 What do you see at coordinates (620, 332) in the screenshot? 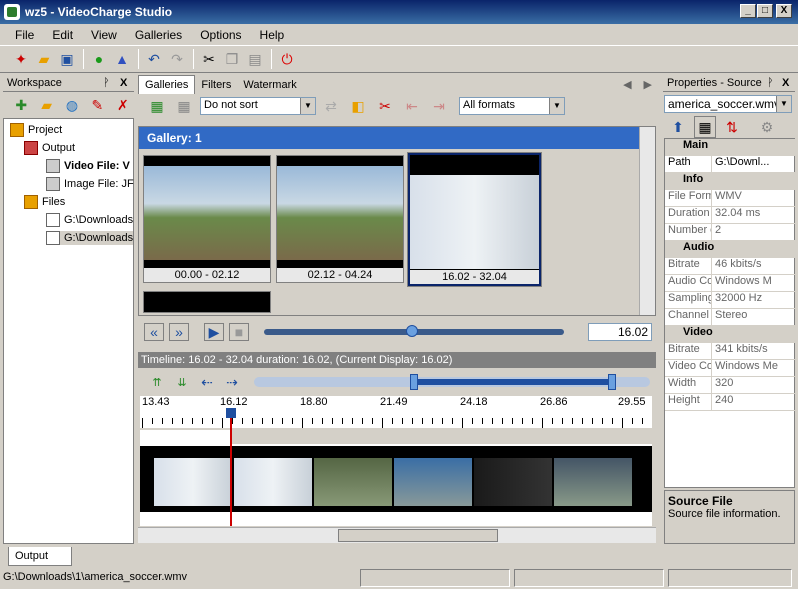
I see `position-field: 16.02` at bounding box center [620, 332].